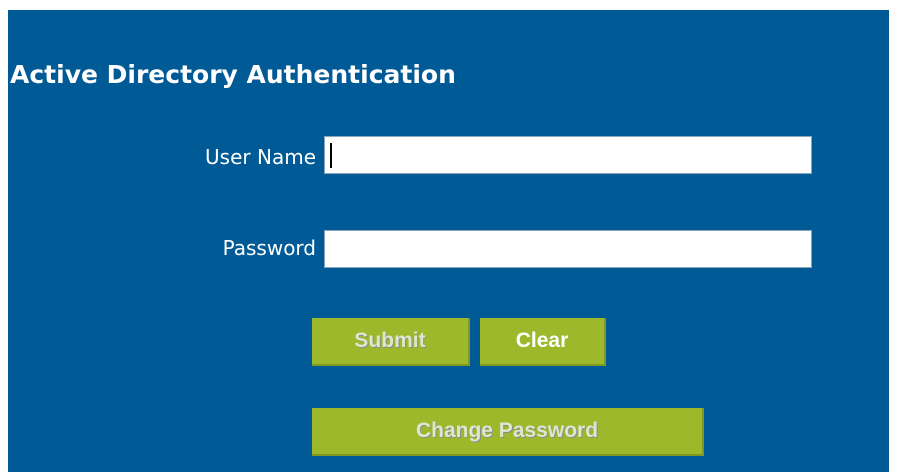  What do you see at coordinates (269, 248) in the screenshot?
I see `password-label: Password` at bounding box center [269, 248].